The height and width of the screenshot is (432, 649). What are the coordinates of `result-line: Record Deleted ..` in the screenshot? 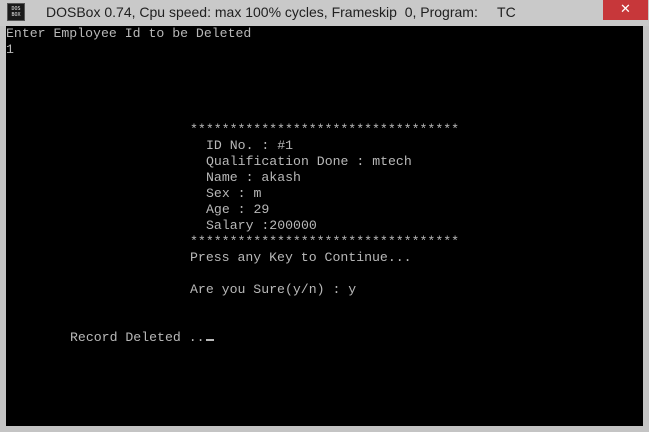 It's located at (142, 338).